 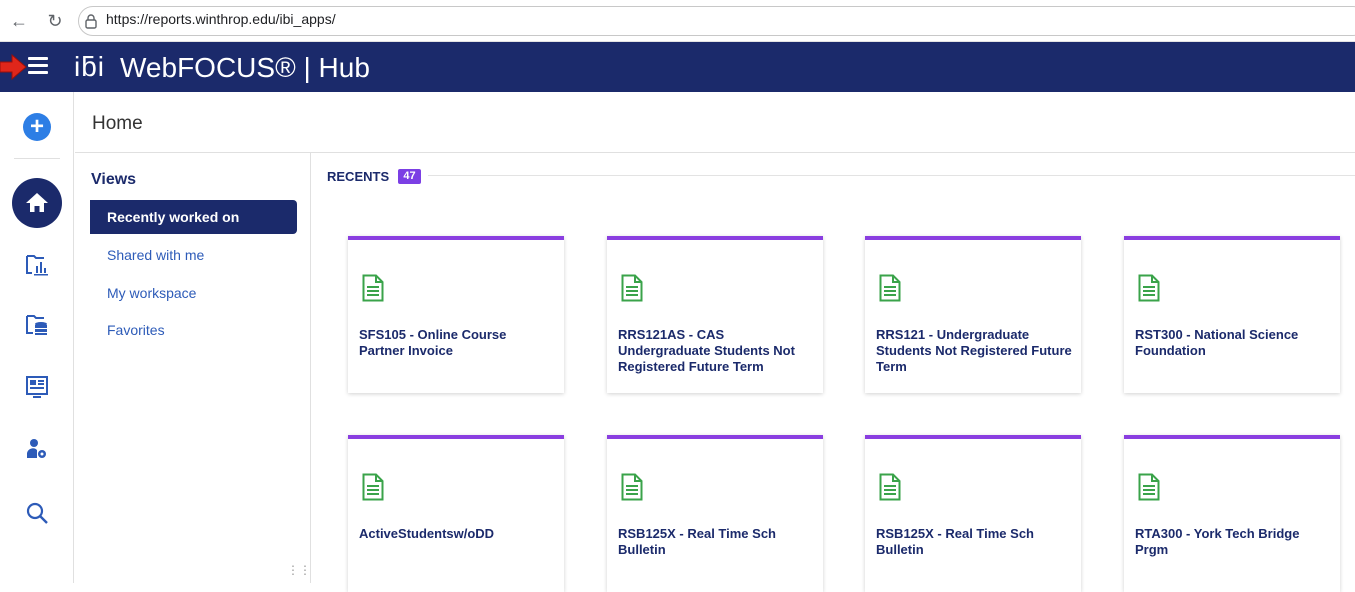 What do you see at coordinates (117, 123) in the screenshot?
I see `page-title: Home` at bounding box center [117, 123].